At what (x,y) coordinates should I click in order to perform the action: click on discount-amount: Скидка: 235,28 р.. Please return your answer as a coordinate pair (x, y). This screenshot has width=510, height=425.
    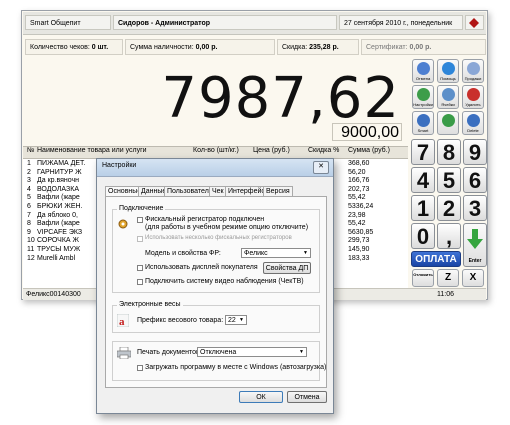
    Looking at the image, I should click on (318, 47).